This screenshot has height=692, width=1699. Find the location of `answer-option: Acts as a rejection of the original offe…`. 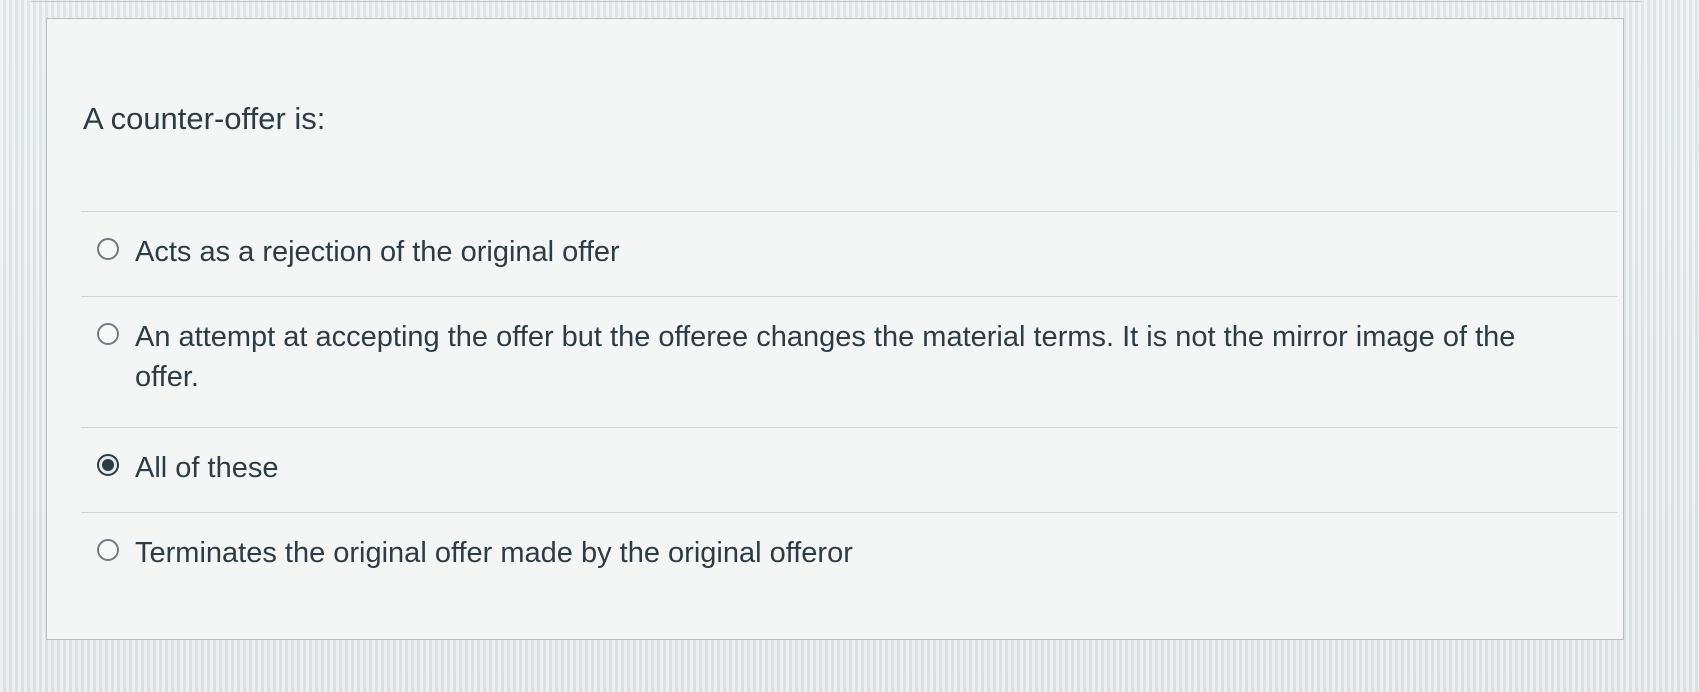

answer-option: Acts as a rejection of the original offe… is located at coordinates (849, 253).